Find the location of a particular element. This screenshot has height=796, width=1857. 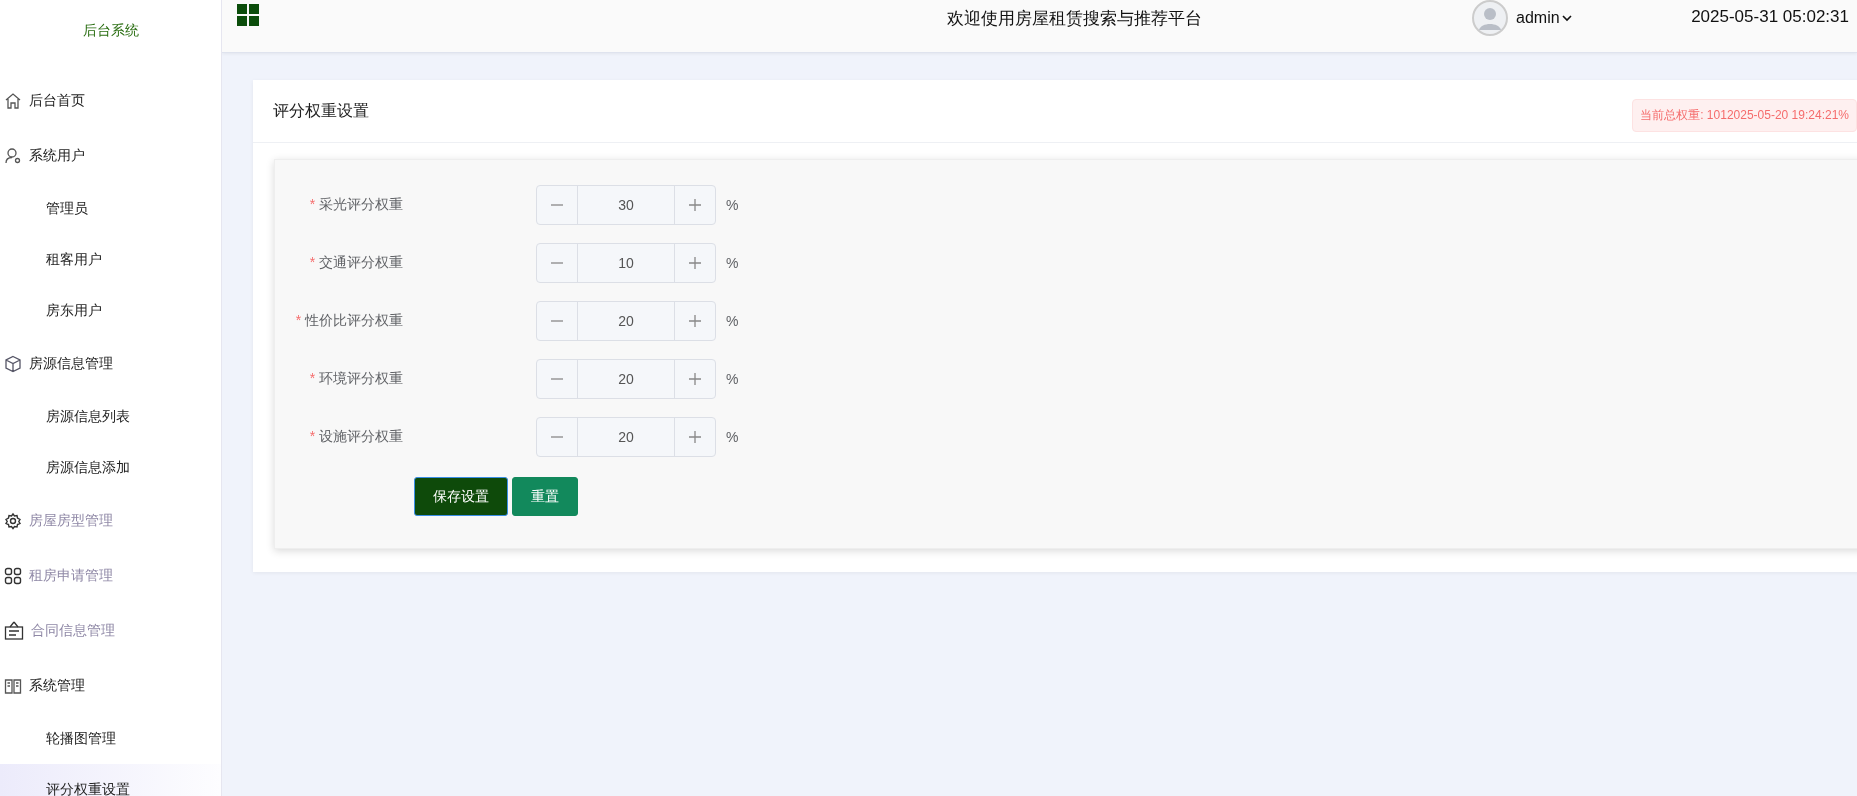

menu-toggle-icon is located at coordinates (248, 15).